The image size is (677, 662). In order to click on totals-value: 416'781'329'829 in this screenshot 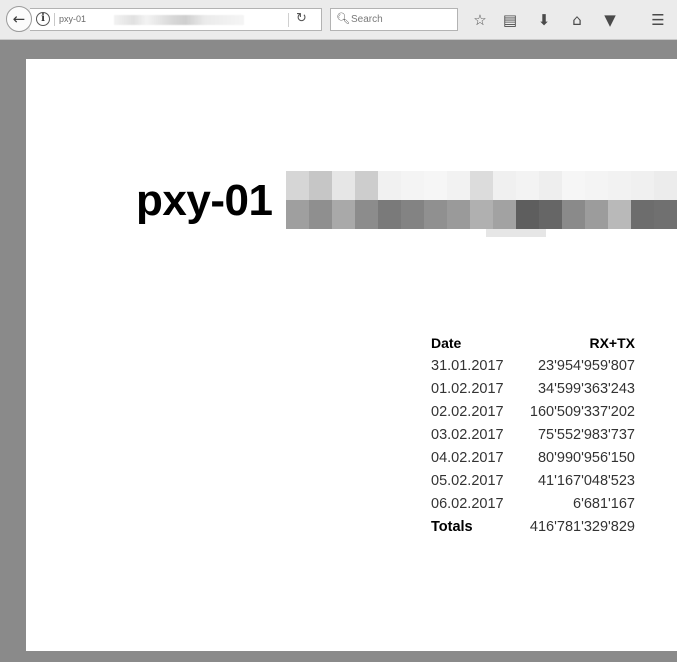, I will do `click(582, 527)`.